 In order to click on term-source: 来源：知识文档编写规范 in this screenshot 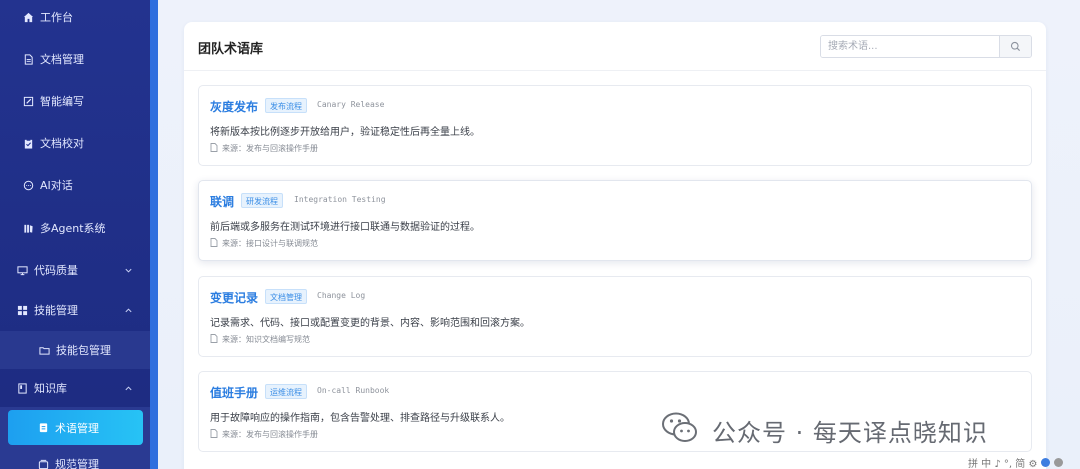, I will do `click(260, 339)`.